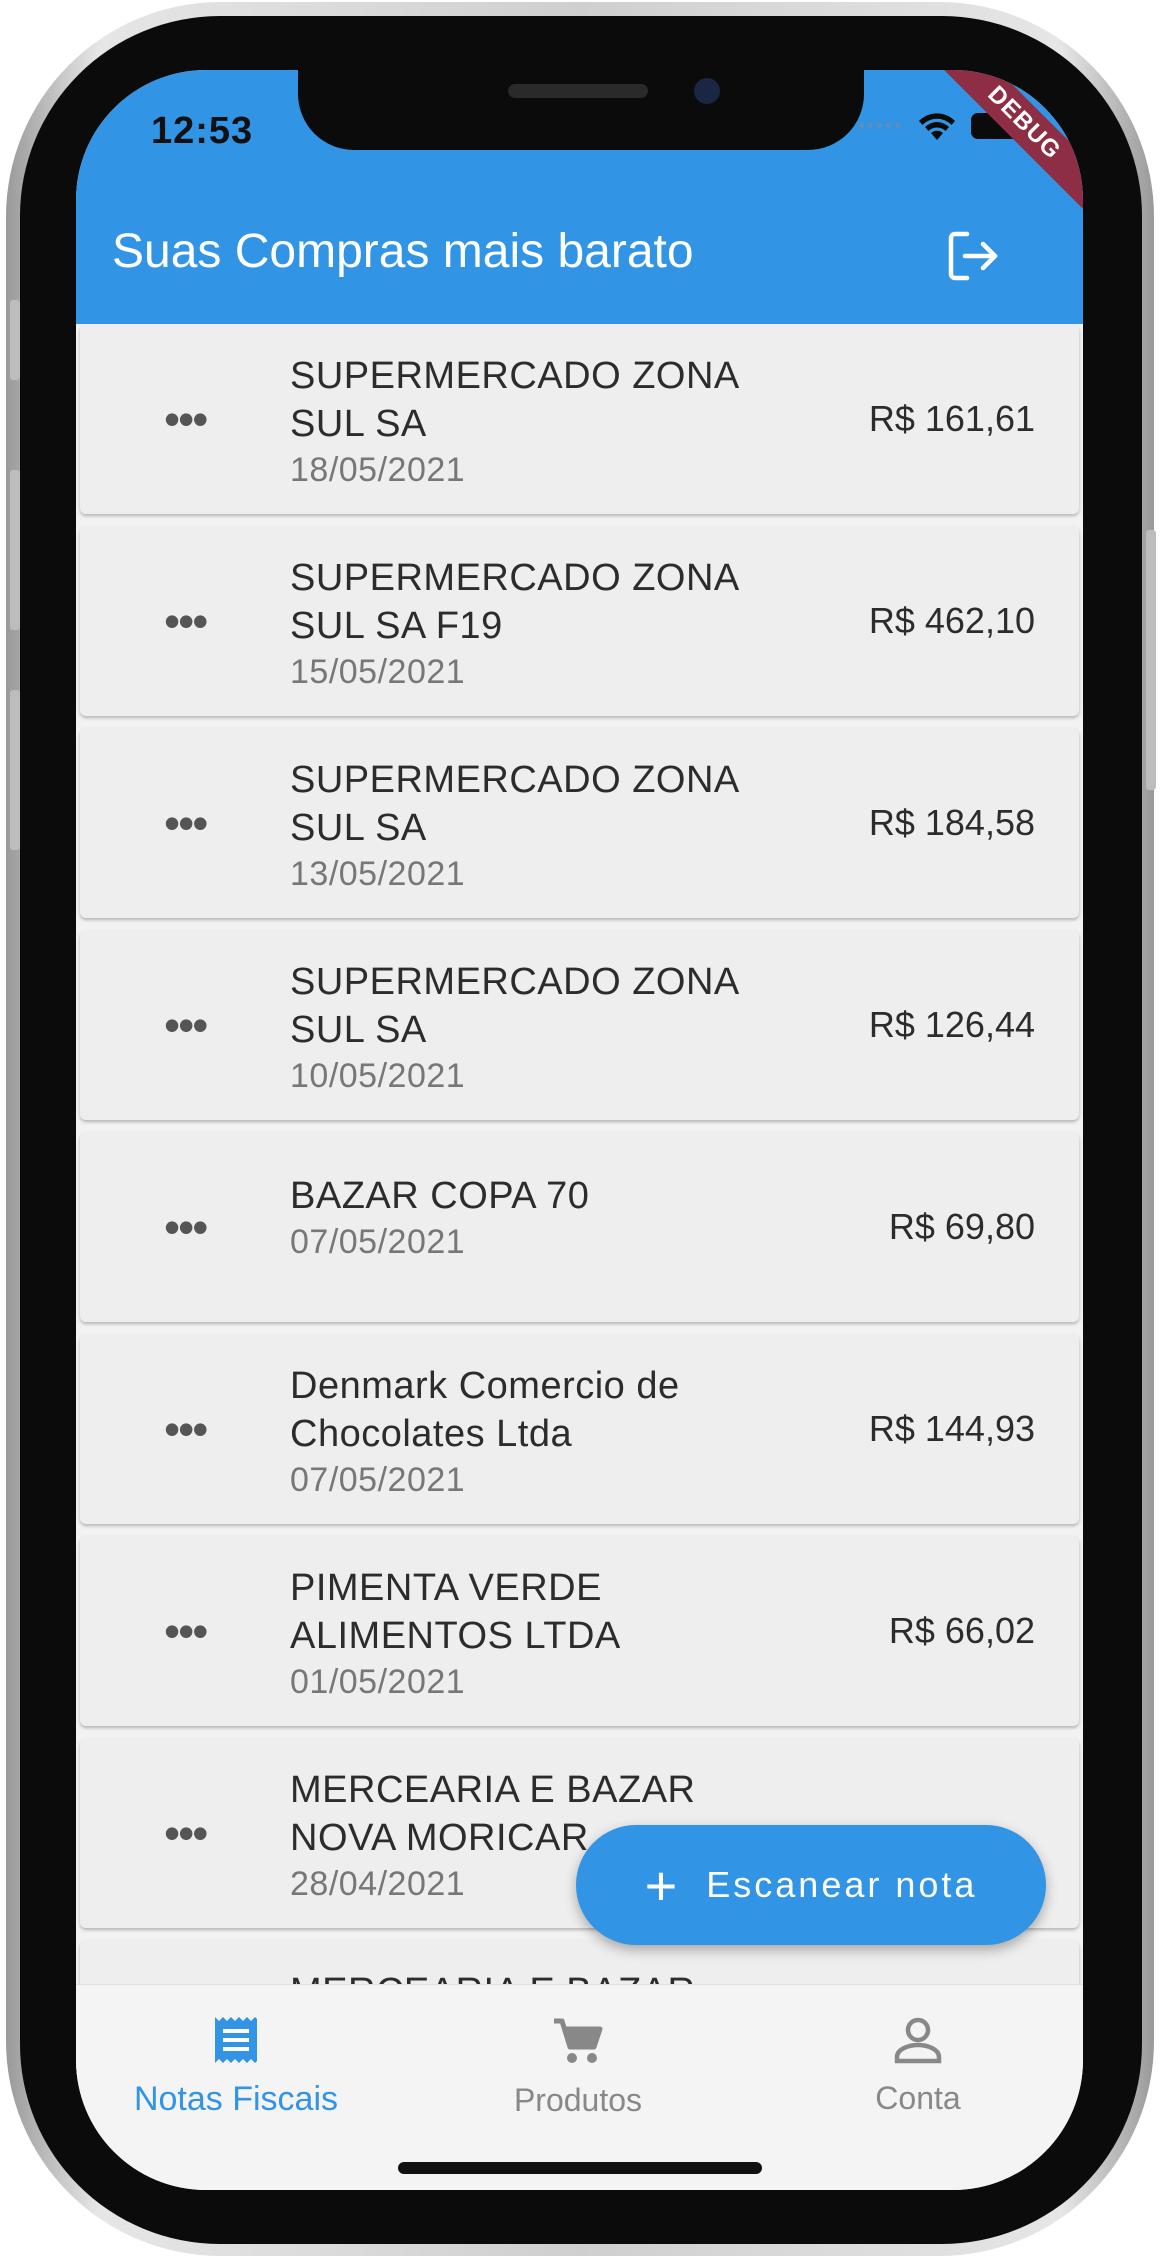 Image resolution: width=1161 pixels, height=2260 pixels. Describe the element at coordinates (1151, 660) in the screenshot. I see `power-button` at that location.